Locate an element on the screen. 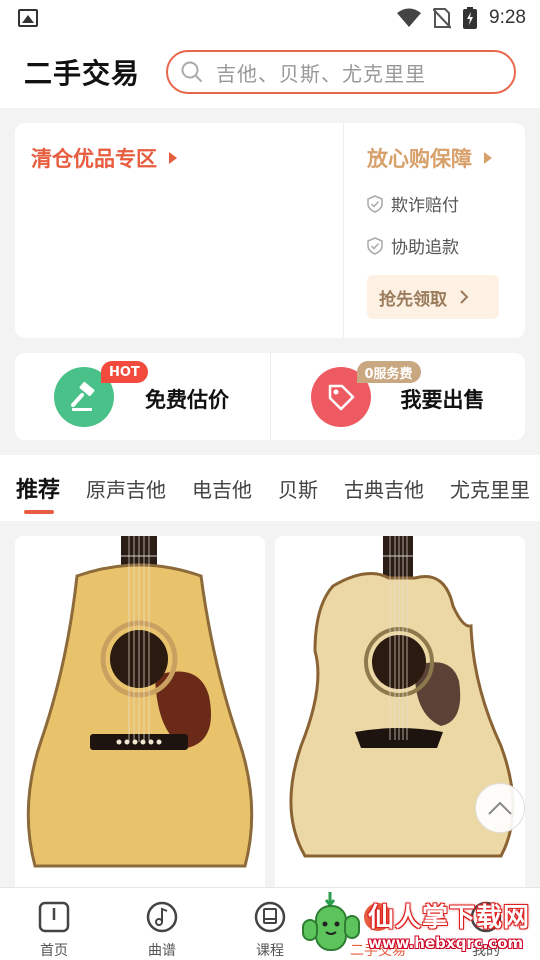 This screenshot has height=960, width=540. free-valuation-label: 免费估价 is located at coordinates (187, 400).